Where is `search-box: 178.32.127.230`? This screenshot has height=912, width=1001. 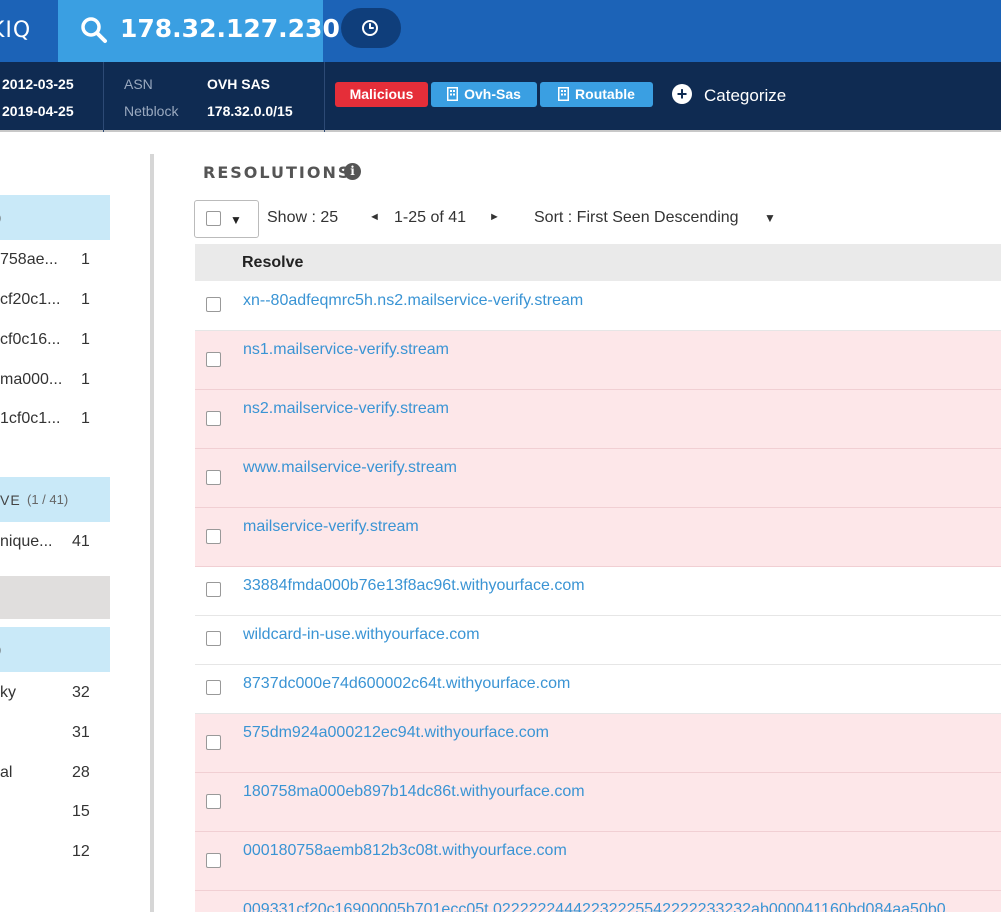
search-box: 178.32.127.230 is located at coordinates (199, 31).